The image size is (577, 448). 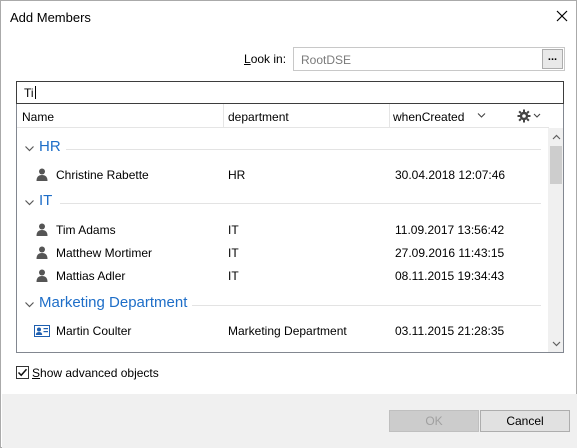 What do you see at coordinates (326, 60) in the screenshot?
I see `look-in-value: RootDSE` at bounding box center [326, 60].